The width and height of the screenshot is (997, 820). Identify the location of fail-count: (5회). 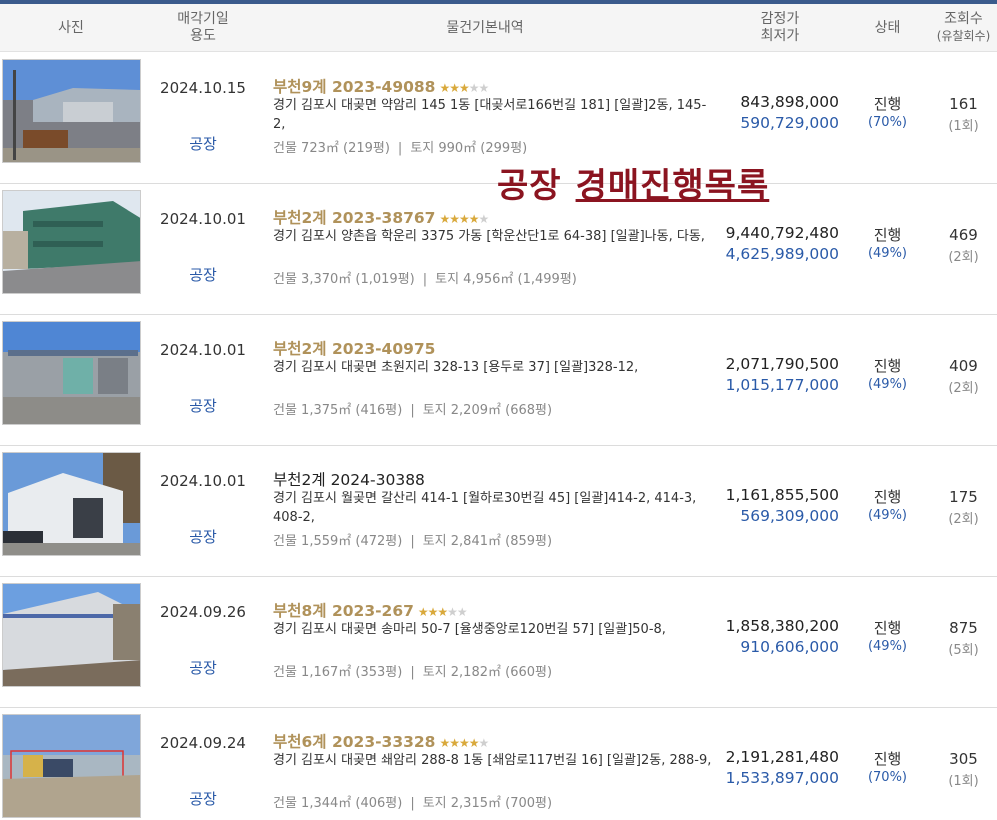
(963, 650).